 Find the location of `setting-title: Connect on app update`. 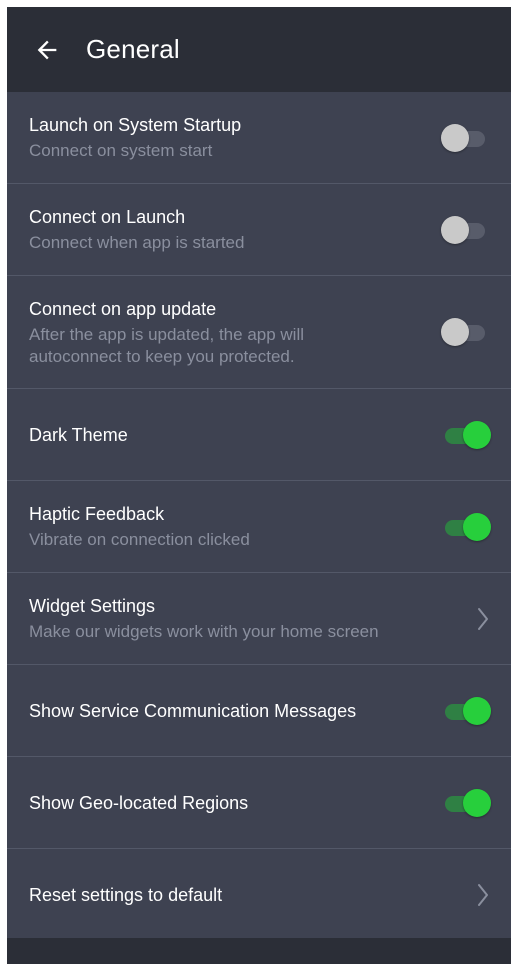

setting-title: Connect on app update is located at coordinates (123, 308).